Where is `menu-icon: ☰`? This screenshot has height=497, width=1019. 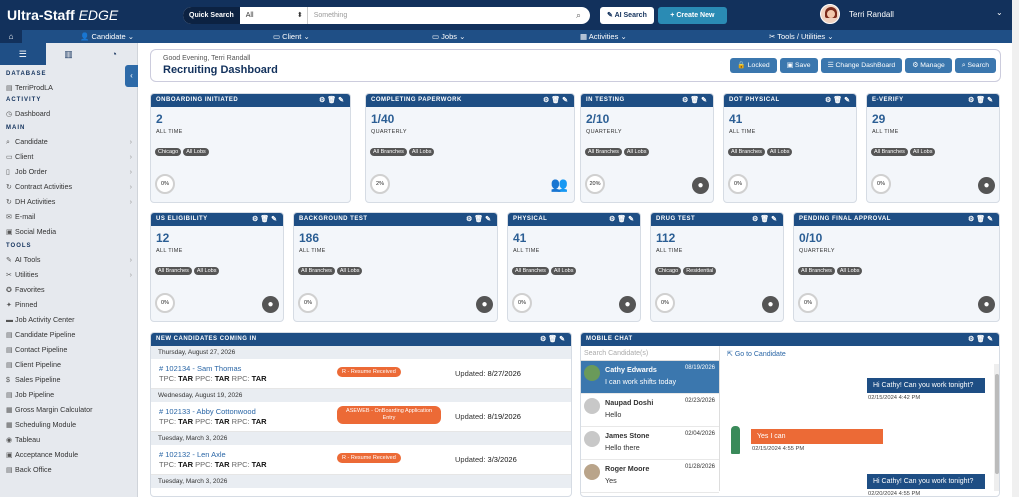
menu-icon: ☰ is located at coordinates (23, 54).